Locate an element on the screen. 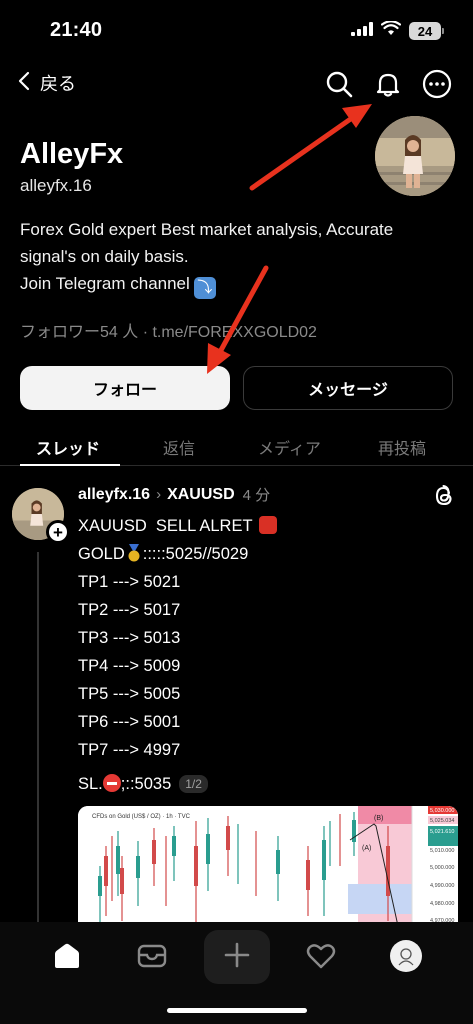 The image size is (473, 1024). post-time: 4 分 is located at coordinates (256, 495).